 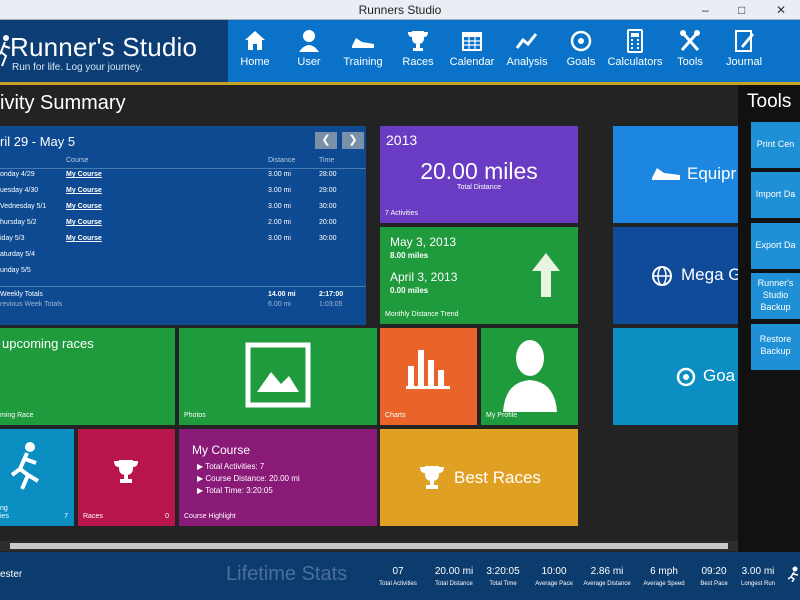 What do you see at coordinates (18, 222) in the screenshot?
I see `row-day: hursday 5/2` at bounding box center [18, 222].